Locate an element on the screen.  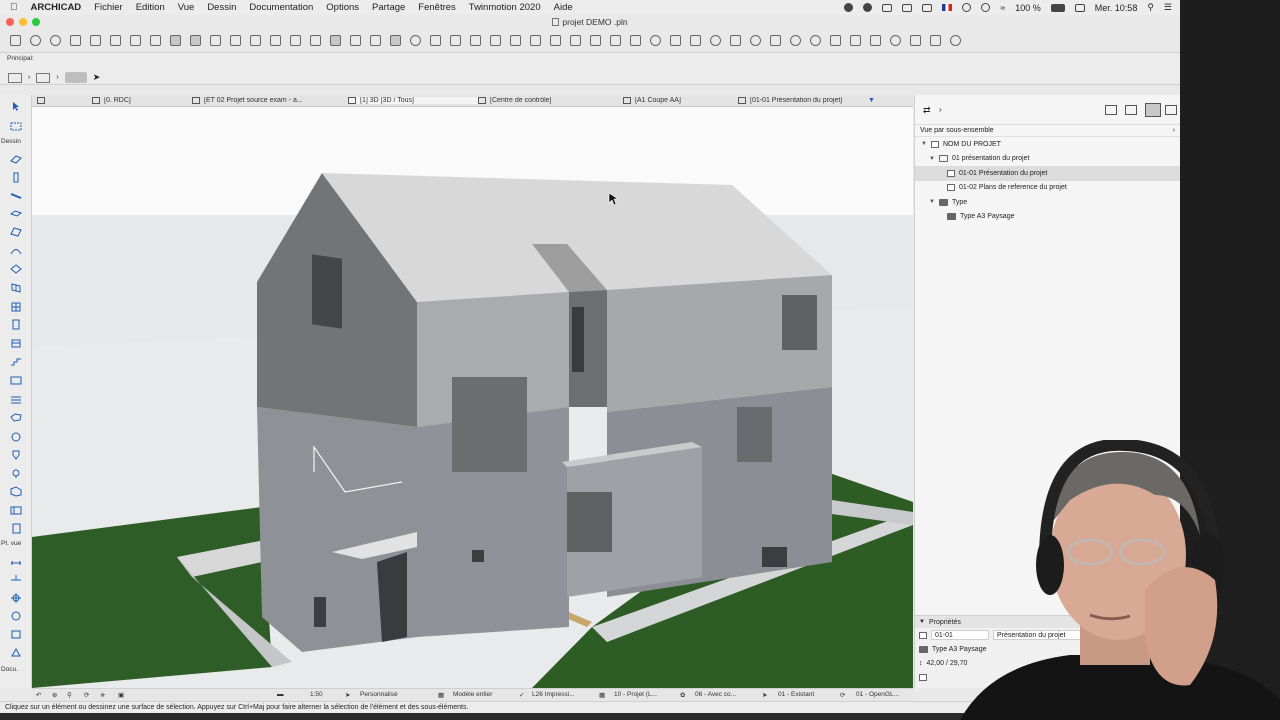
elevation-icon is located at coordinates (635, 40).